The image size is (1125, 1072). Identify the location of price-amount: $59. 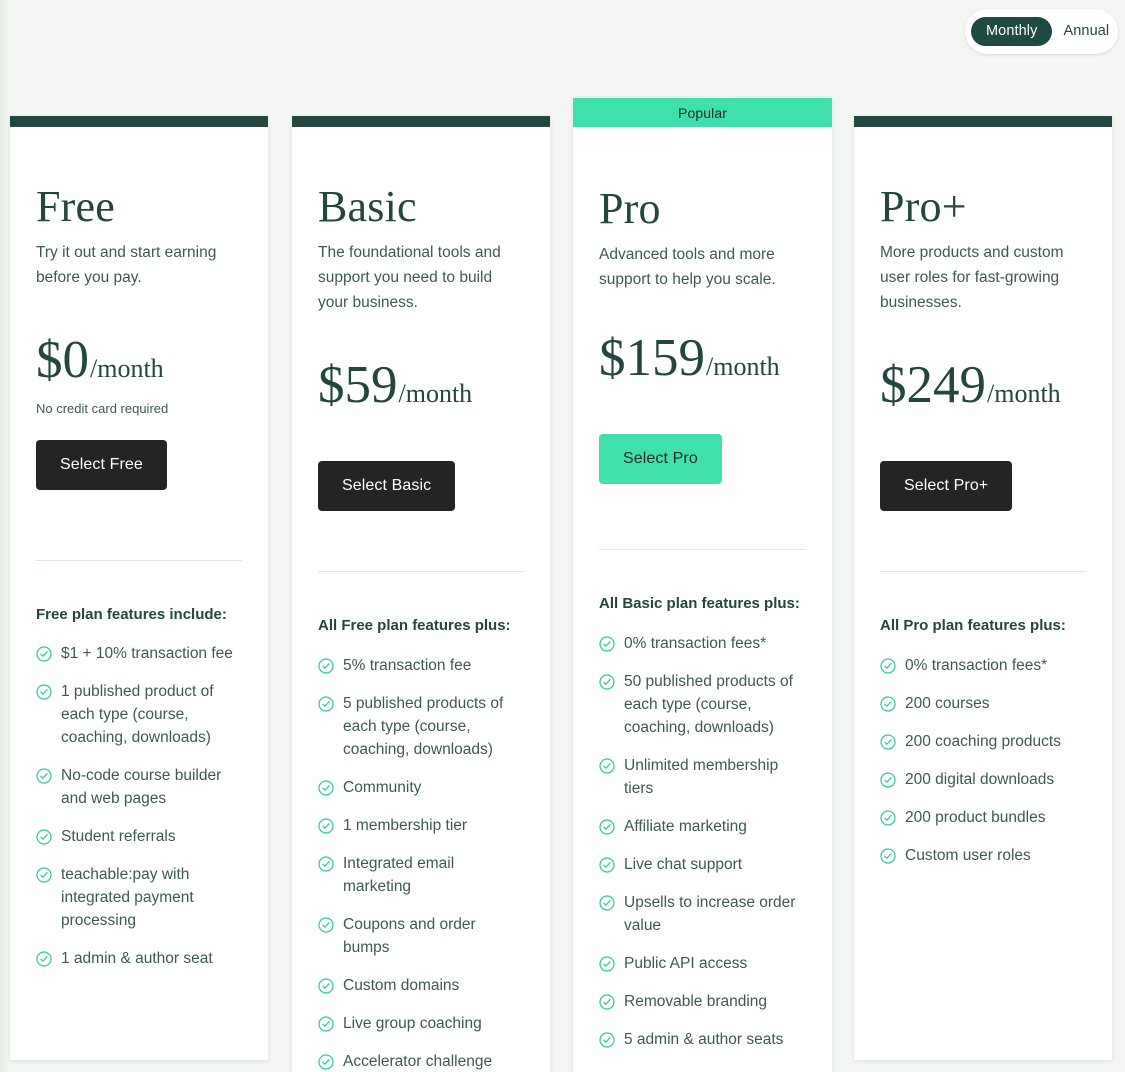
(358, 385).